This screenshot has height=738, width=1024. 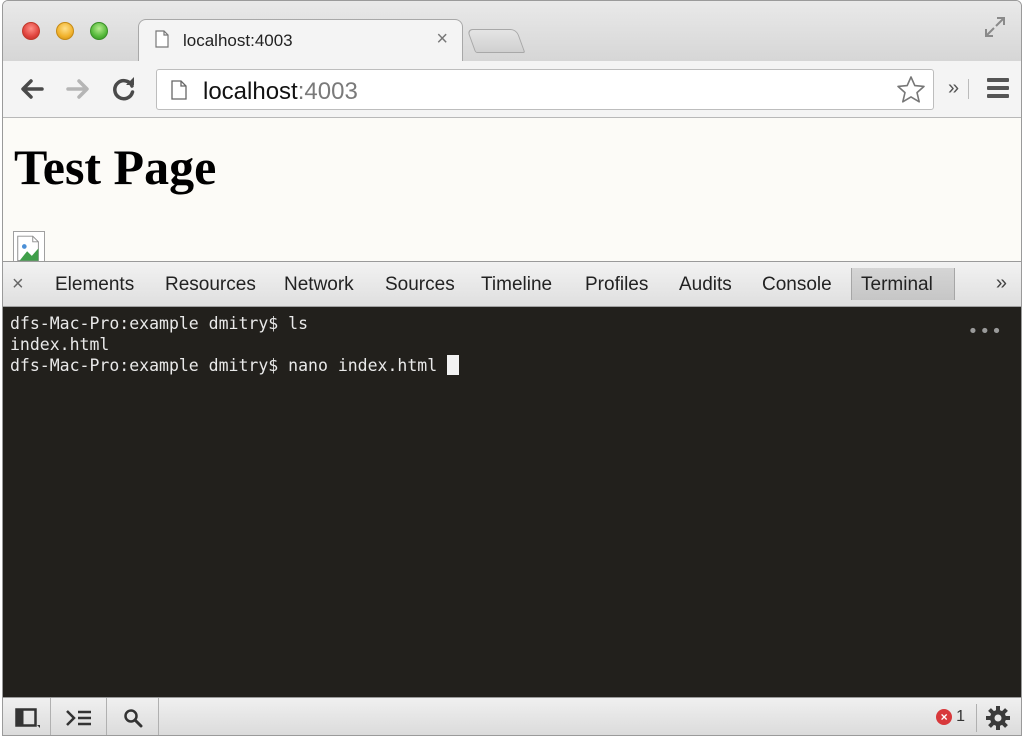 What do you see at coordinates (159, 323) in the screenshot?
I see `terminal-line: dfs-Mac-Pro:example dmitry$ ls` at bounding box center [159, 323].